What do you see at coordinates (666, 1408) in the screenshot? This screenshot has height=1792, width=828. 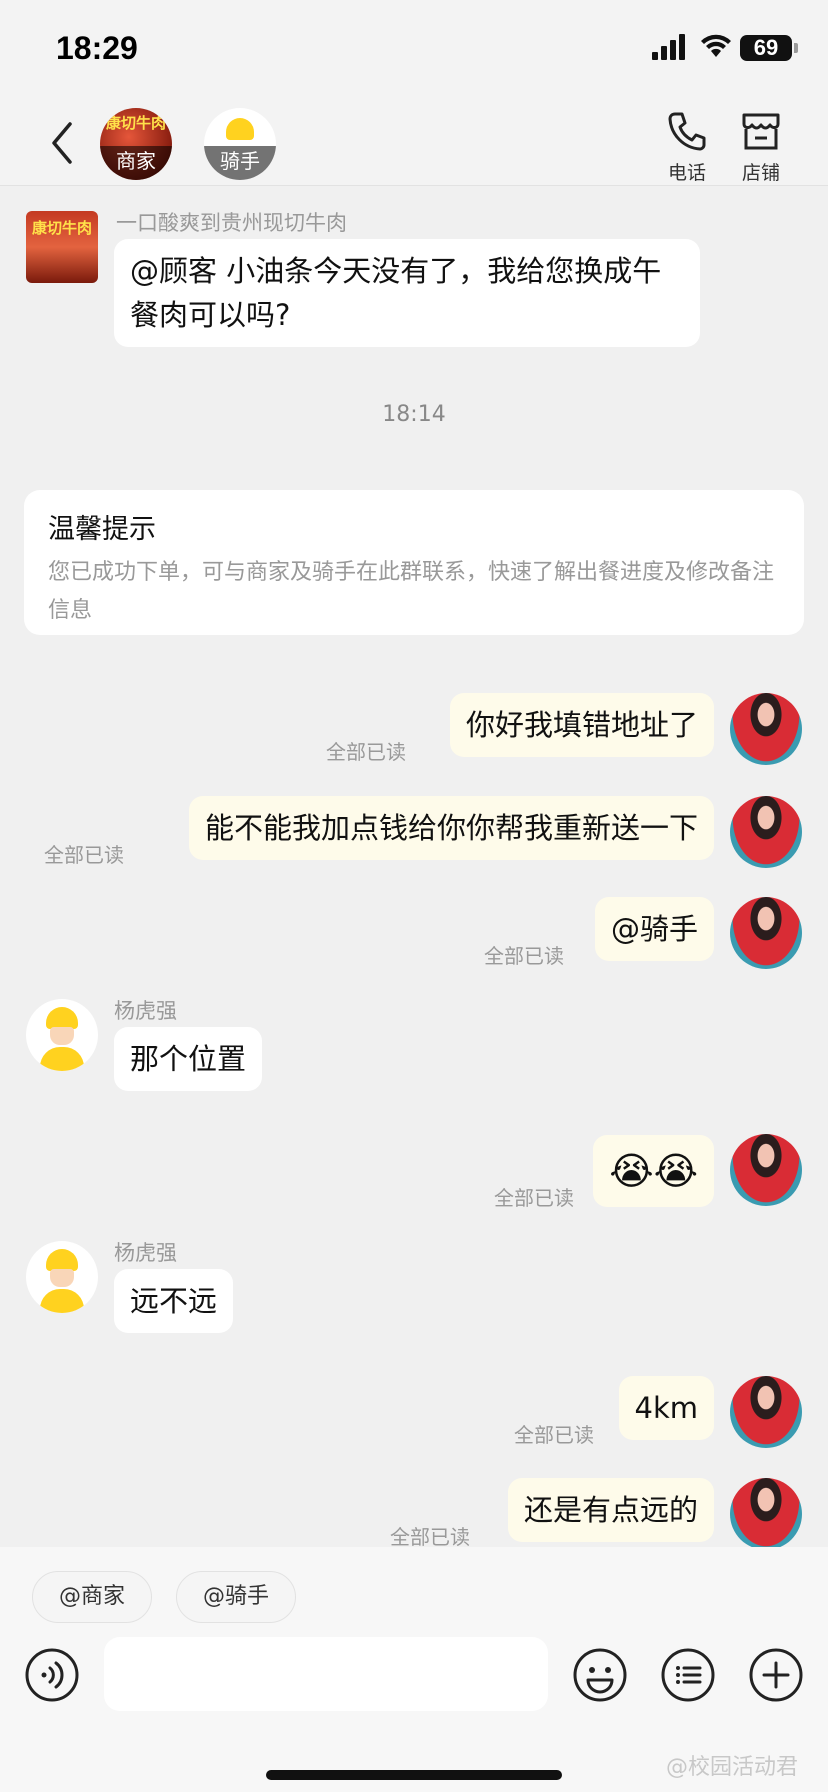 I see `message-bubble: 4km` at bounding box center [666, 1408].